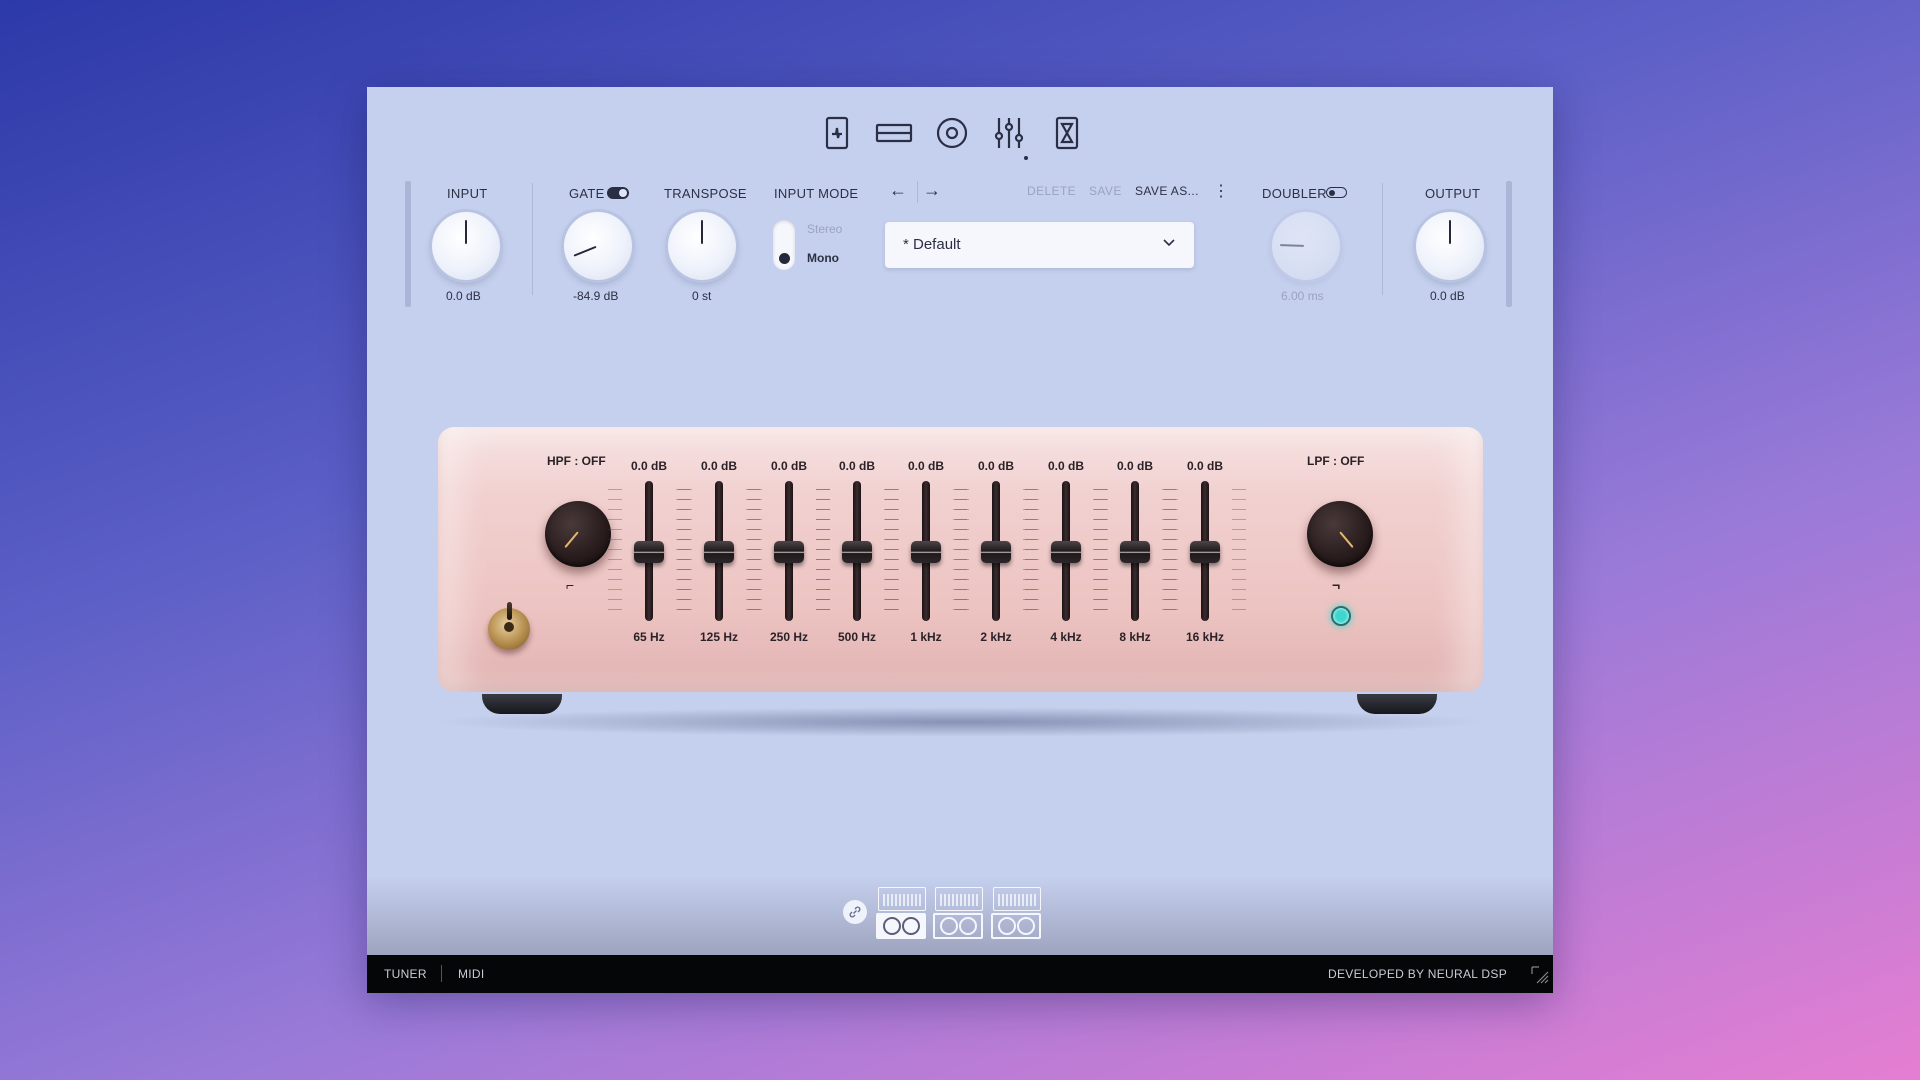 The width and height of the screenshot is (1920, 1080). What do you see at coordinates (1039, 245) in the screenshot?
I see `preset-dropdown: * Default` at bounding box center [1039, 245].